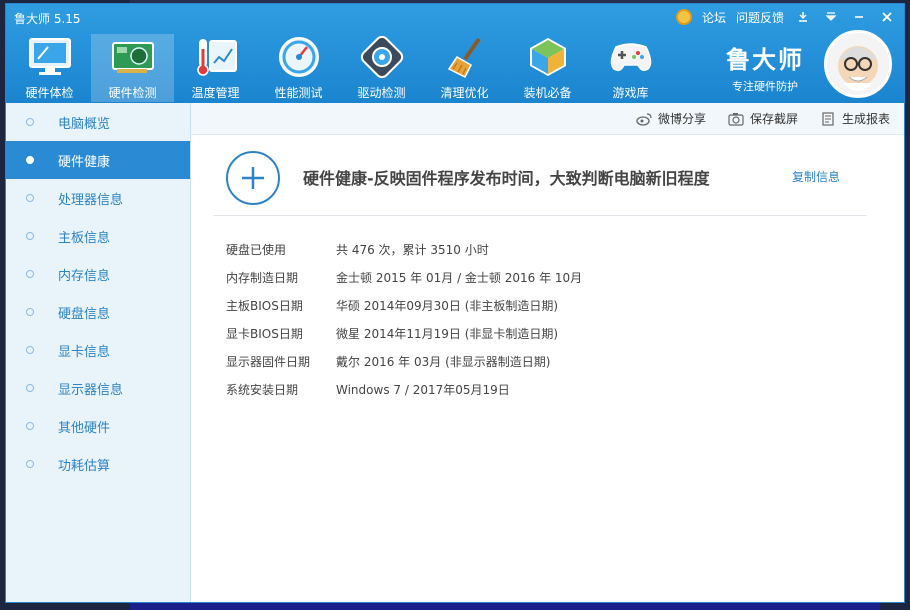 The image size is (910, 610). Describe the element at coordinates (84, 352) in the screenshot. I see `sidebar-item-label: 显卡信息` at that location.